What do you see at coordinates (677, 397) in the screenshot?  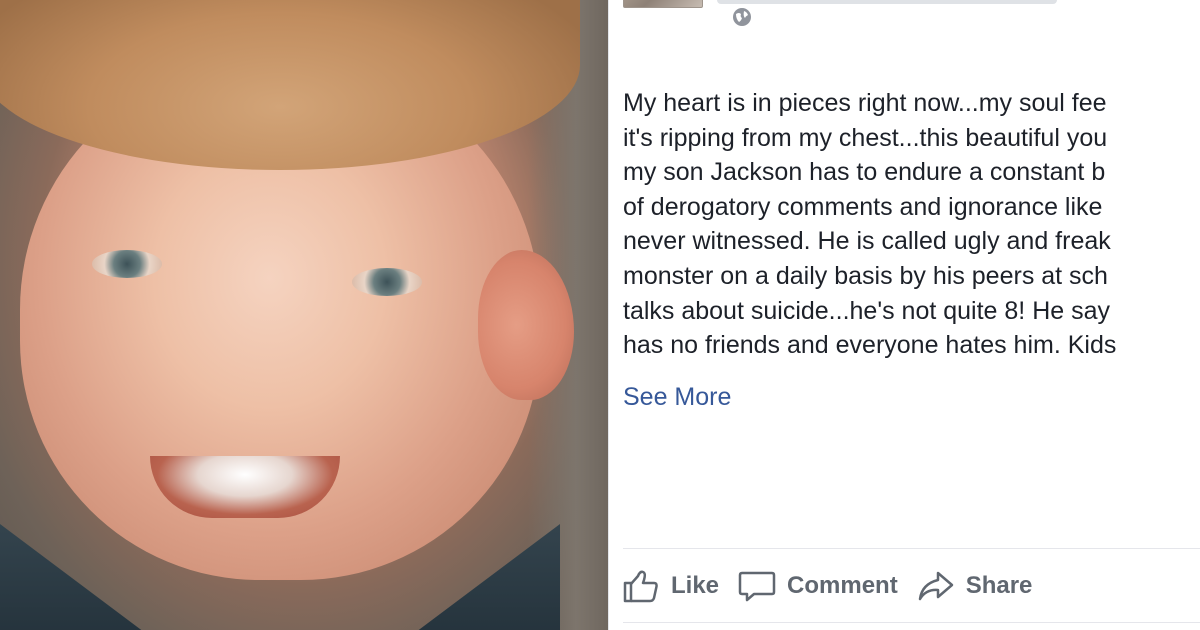 I see `see-more-link: See More` at bounding box center [677, 397].